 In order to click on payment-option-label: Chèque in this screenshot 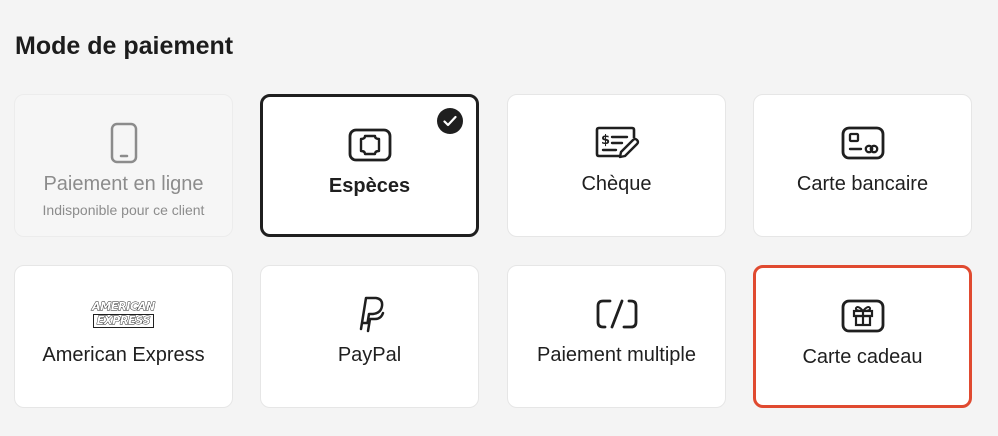, I will do `click(616, 184)`.